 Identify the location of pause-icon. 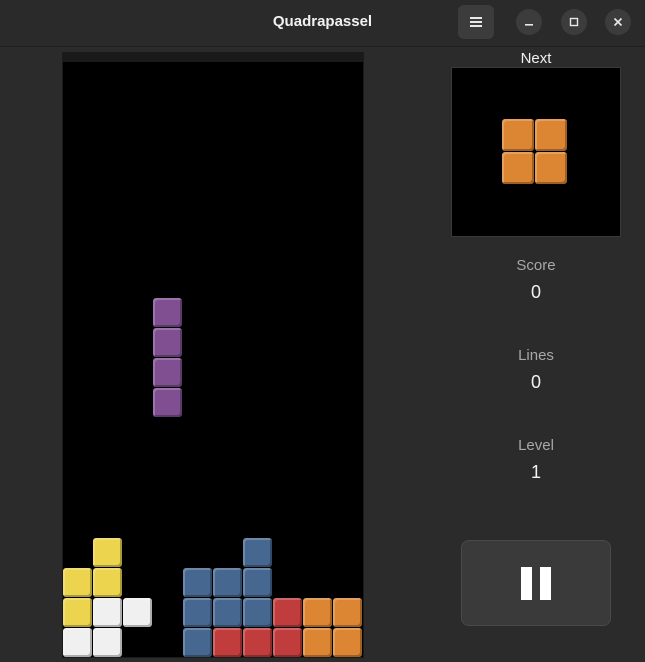
(536, 583).